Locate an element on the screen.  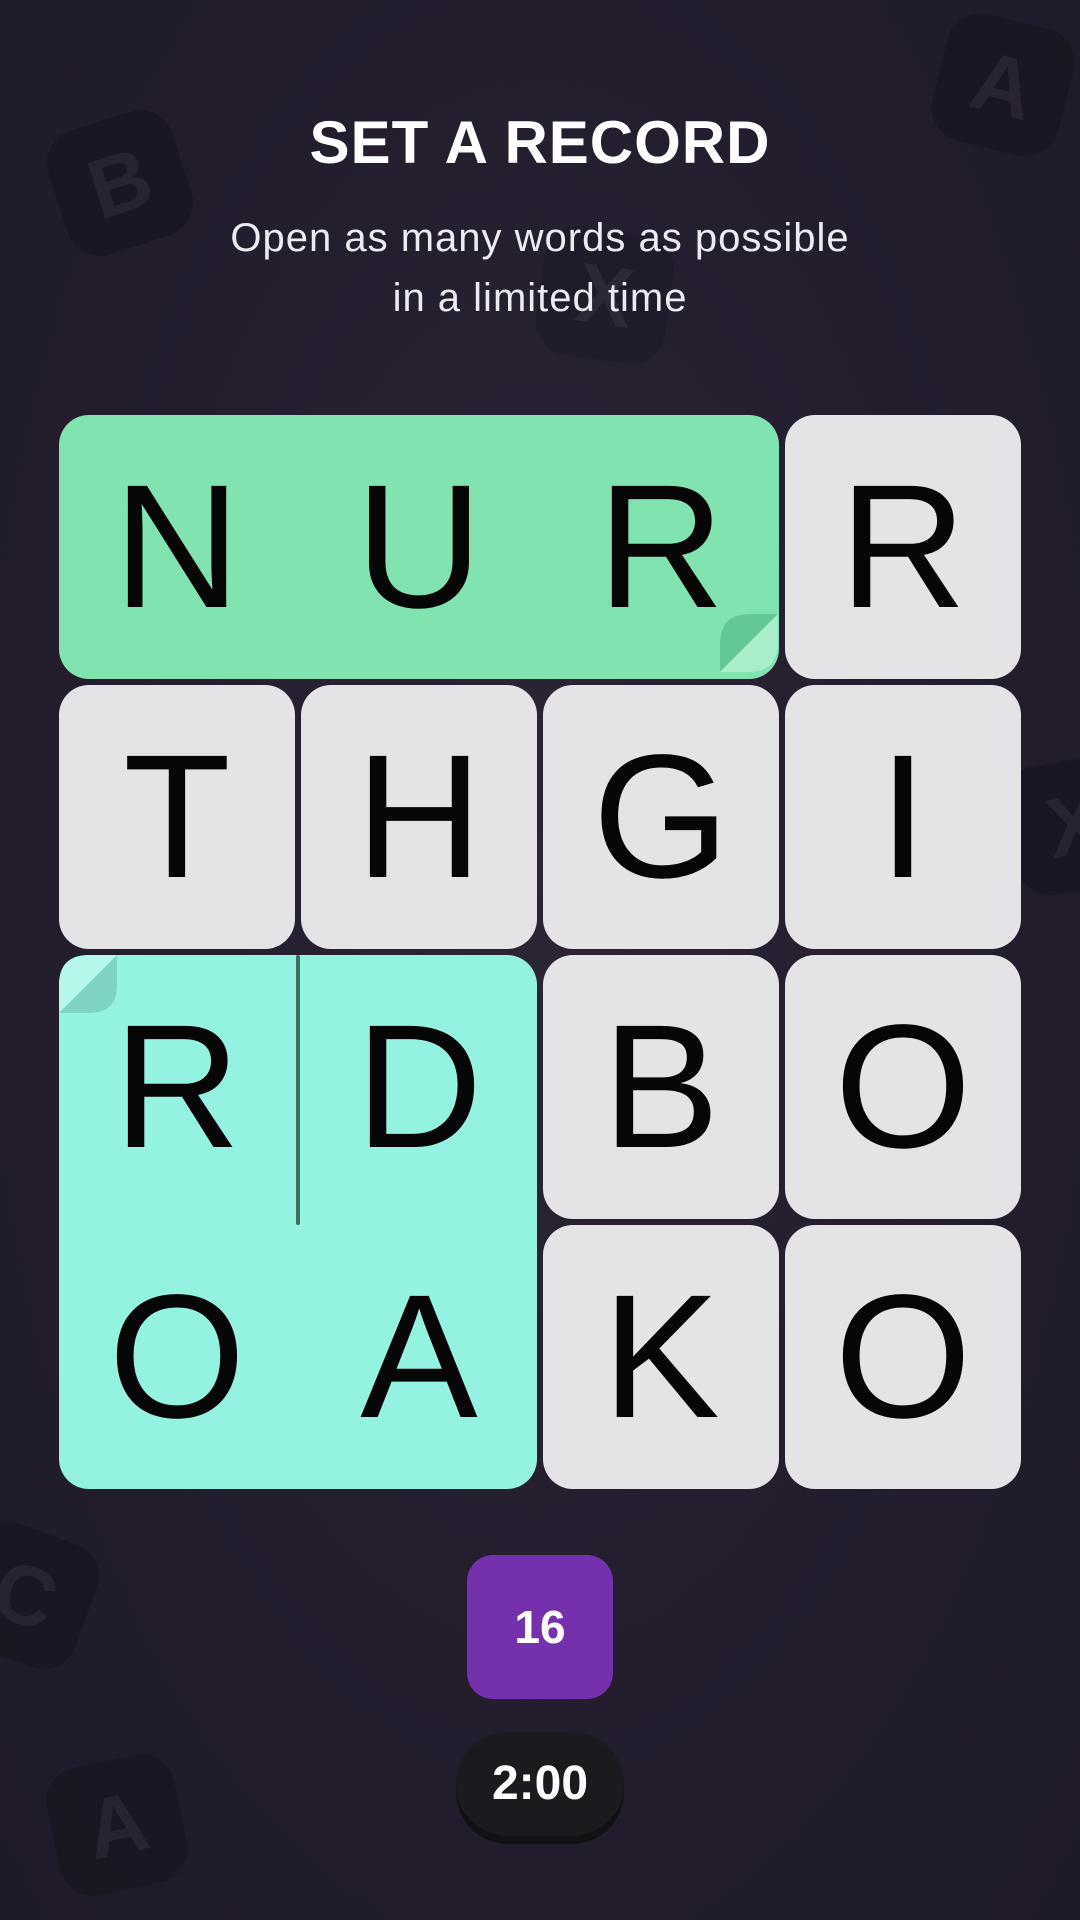
tile-seam is located at coordinates (298, 1090).